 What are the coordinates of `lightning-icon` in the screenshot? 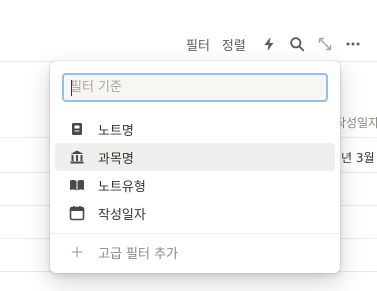 It's located at (269, 44).